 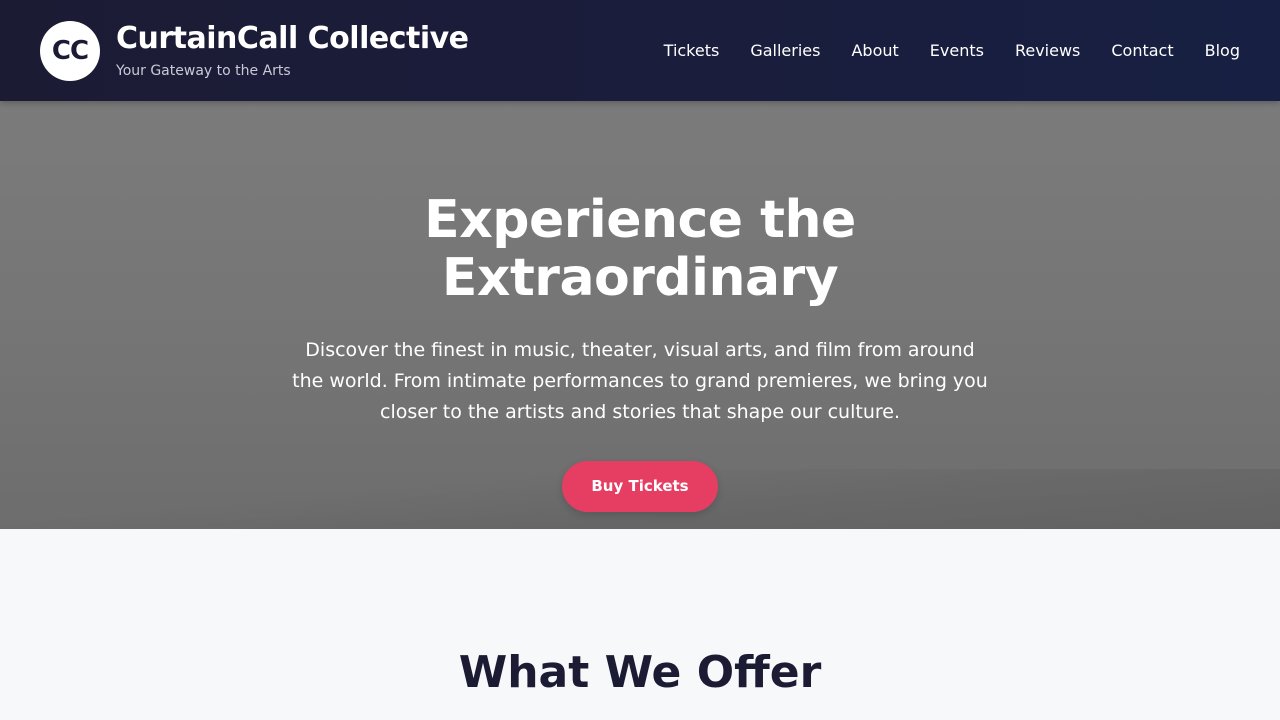 I want to click on buy-tickets-button: Buy Tickets, so click(x=640, y=486).